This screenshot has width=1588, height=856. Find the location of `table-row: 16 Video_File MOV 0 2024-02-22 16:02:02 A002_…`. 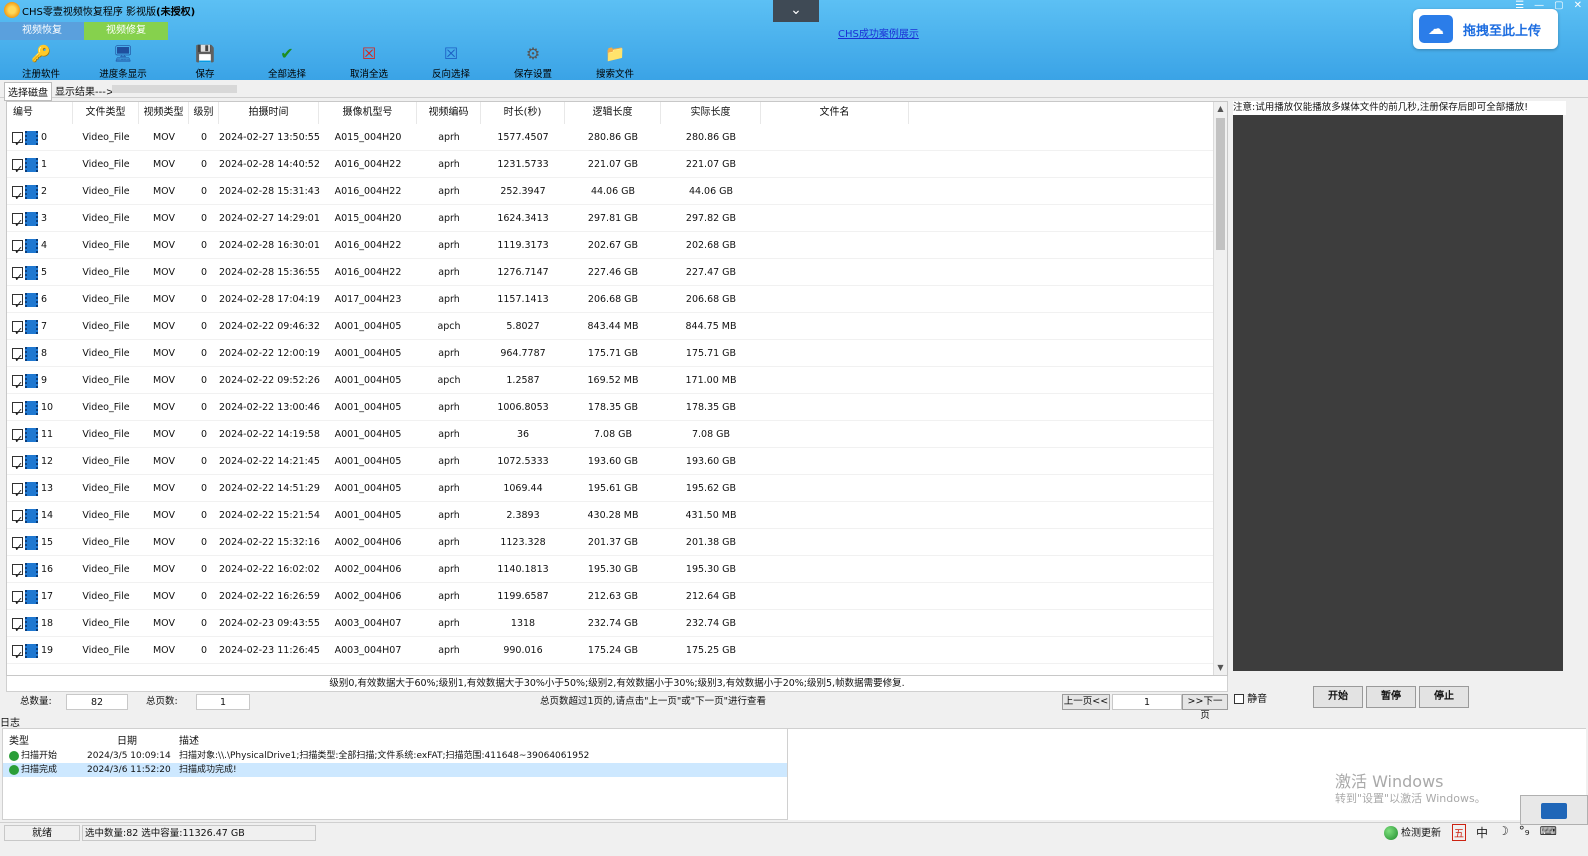

table-row: 16 Video_File MOV 0 2024-02-22 16:02:02 A002_… is located at coordinates (611, 572).